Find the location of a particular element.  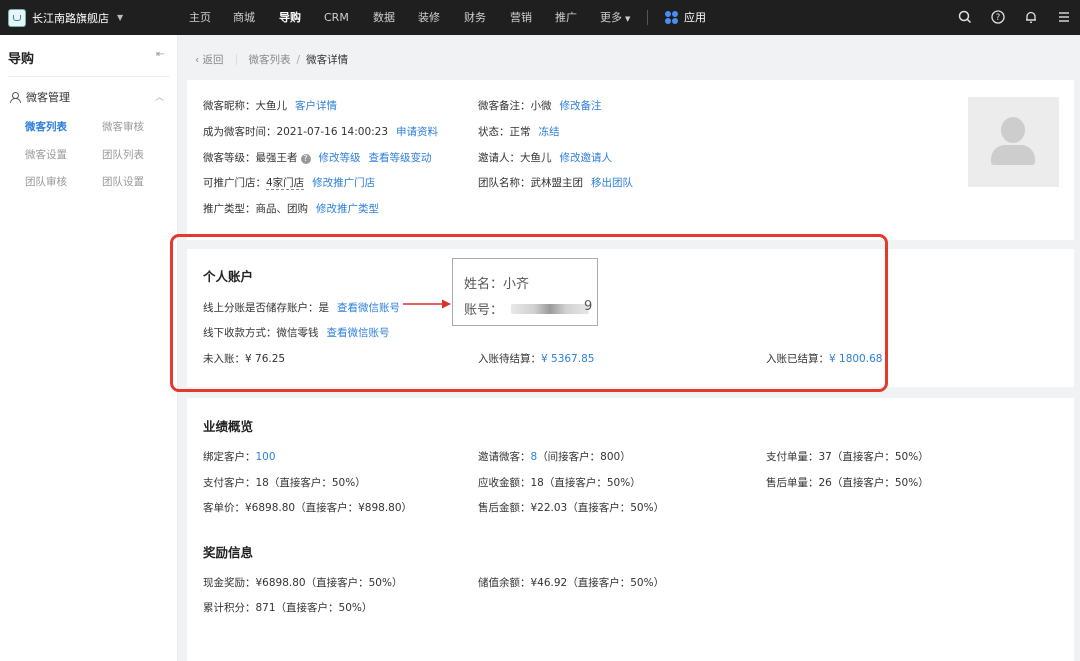

stores-value: 4家门店 is located at coordinates (285, 183).